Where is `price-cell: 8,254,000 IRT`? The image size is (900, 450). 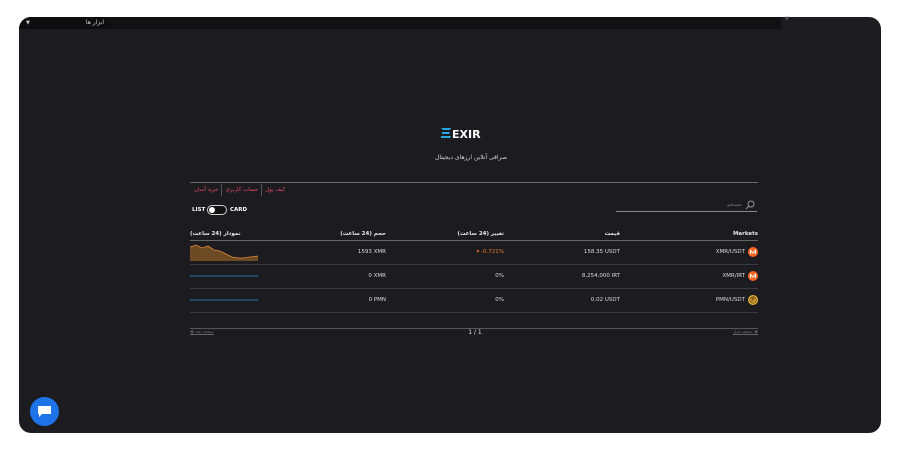 price-cell: 8,254,000 IRT is located at coordinates (562, 276).